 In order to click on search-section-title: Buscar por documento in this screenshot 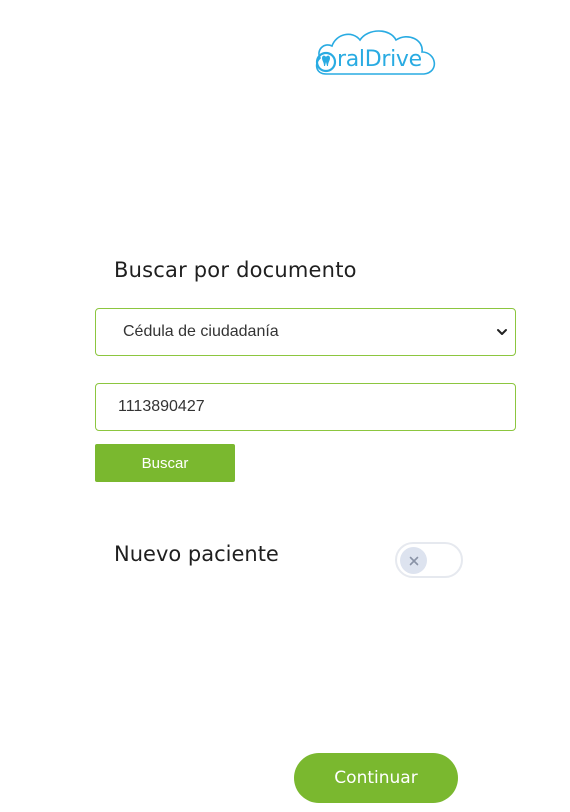, I will do `click(235, 270)`.